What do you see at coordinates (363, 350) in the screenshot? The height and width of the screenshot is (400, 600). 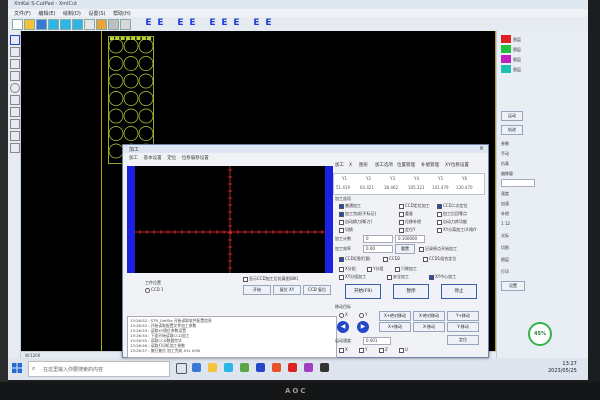 I see `axis-check: Y` at bounding box center [363, 350].